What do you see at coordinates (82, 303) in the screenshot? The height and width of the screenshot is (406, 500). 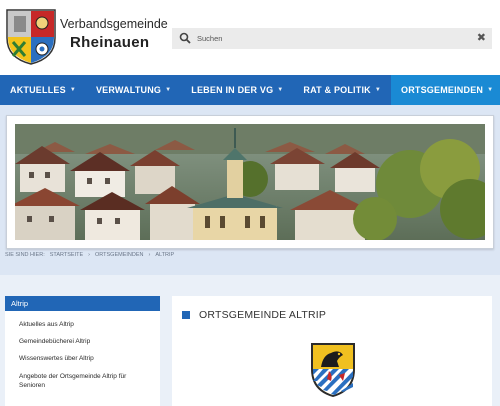 I see `sidebar-title: Altrip` at bounding box center [82, 303].